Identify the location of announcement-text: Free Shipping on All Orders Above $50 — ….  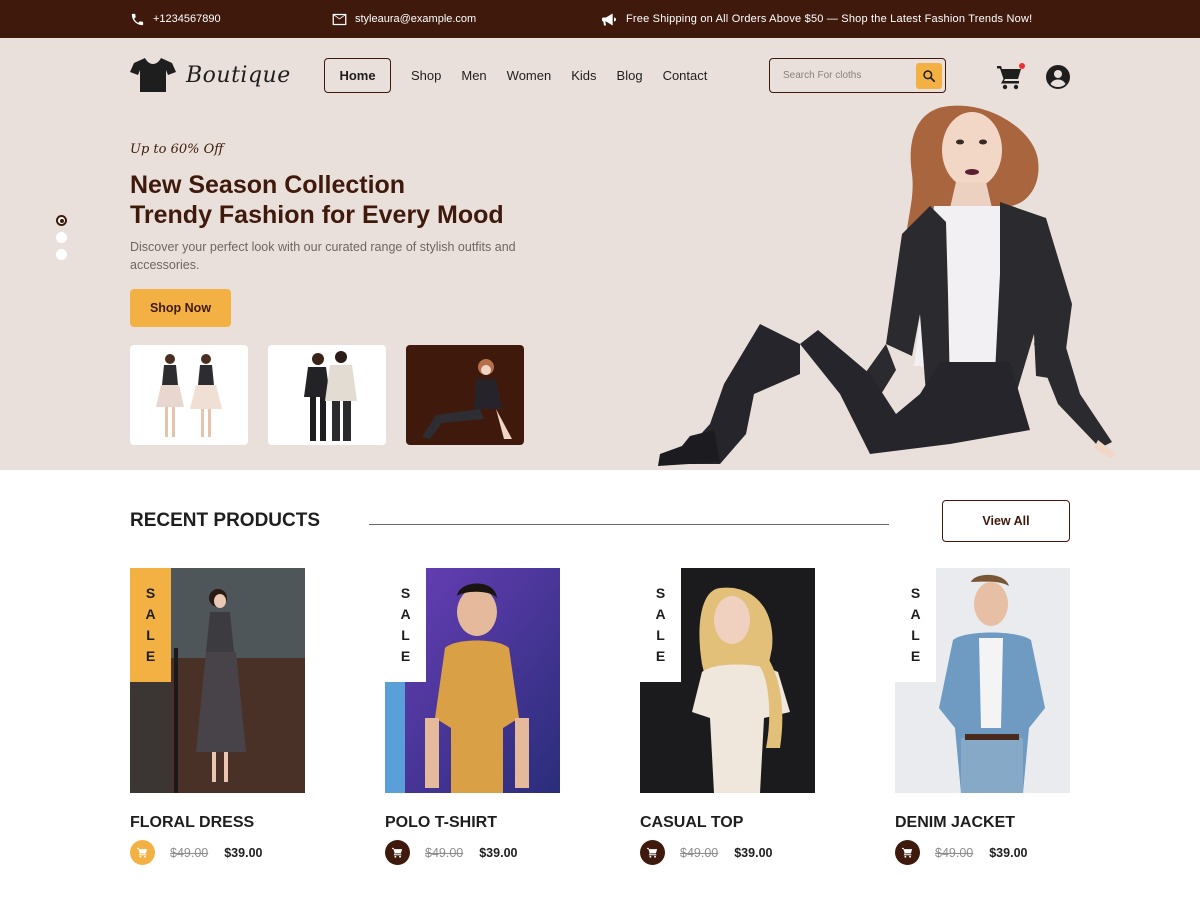
(829, 19).